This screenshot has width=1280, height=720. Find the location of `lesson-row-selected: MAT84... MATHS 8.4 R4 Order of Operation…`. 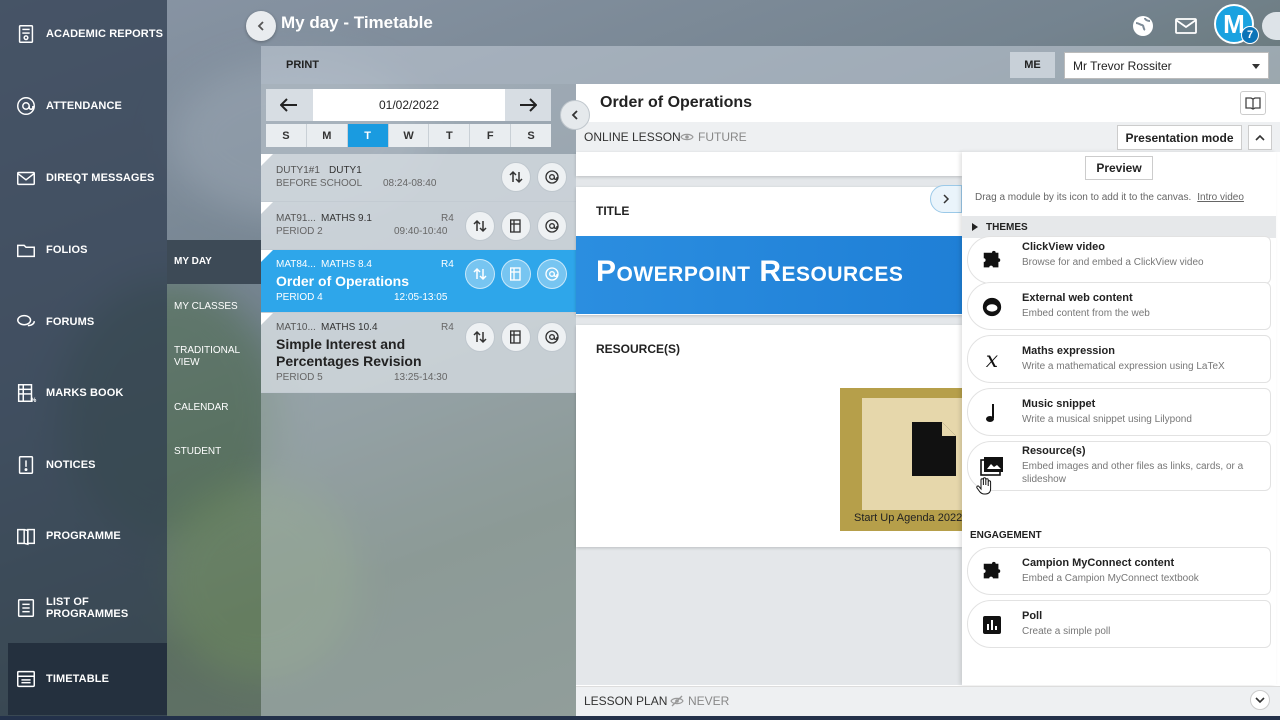

lesson-row-selected: MAT84... MATHS 8.4 R4 Order of Operation… is located at coordinates (418, 281).